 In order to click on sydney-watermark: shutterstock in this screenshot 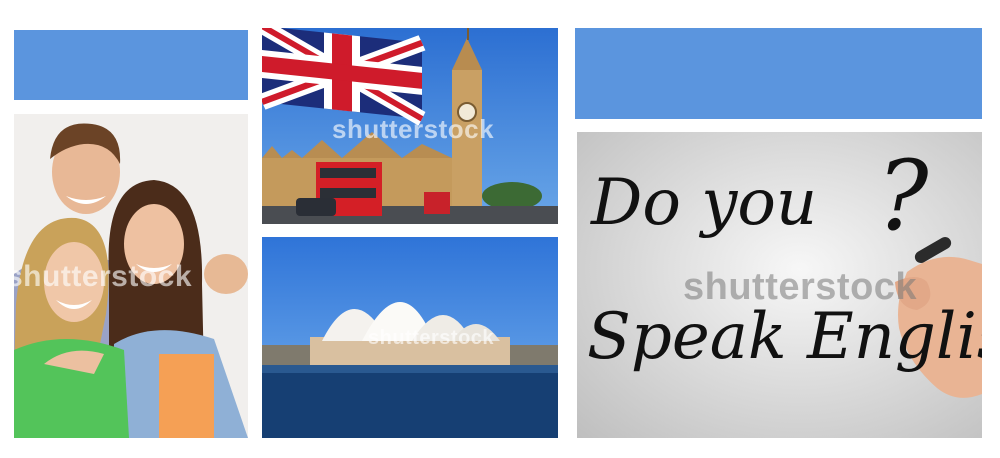, I will do `click(431, 338)`.